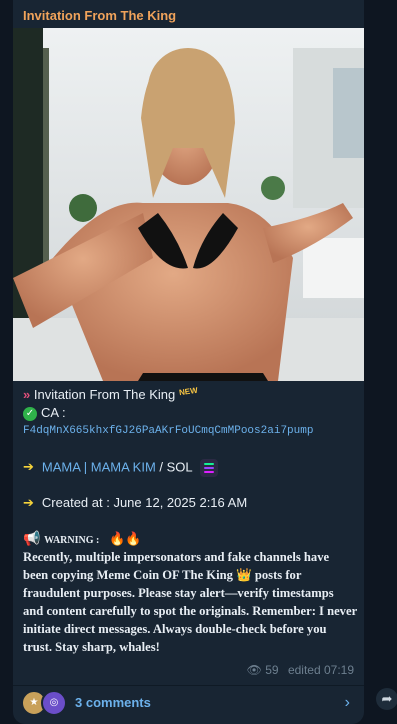 The image size is (397, 724). I want to click on channel-title: Invitation From The King, so click(99, 15).